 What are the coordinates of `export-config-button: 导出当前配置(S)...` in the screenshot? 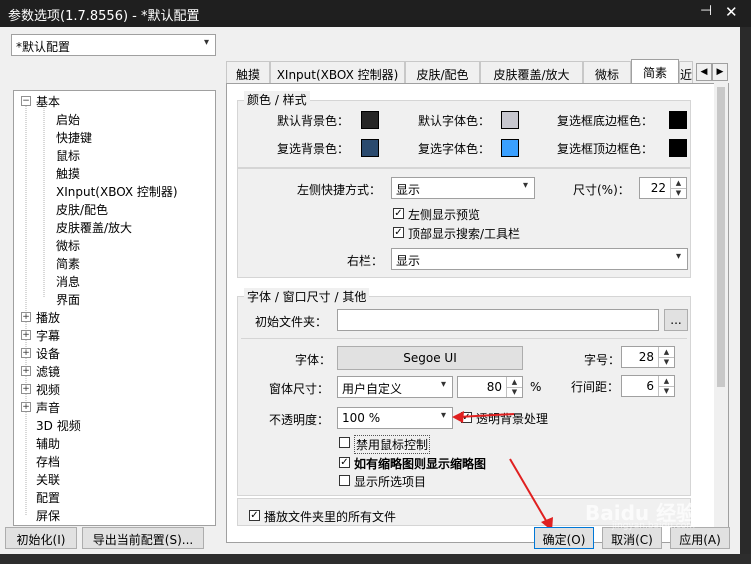 It's located at (143, 538).